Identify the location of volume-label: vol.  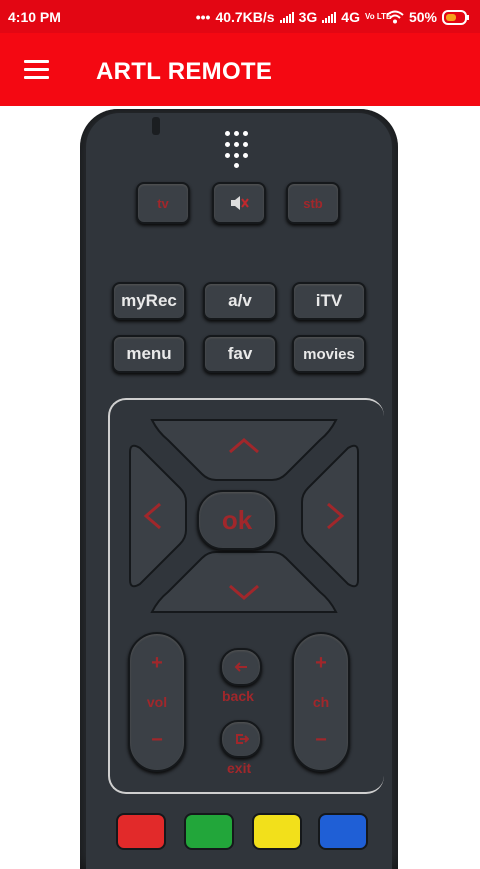
(157, 702).